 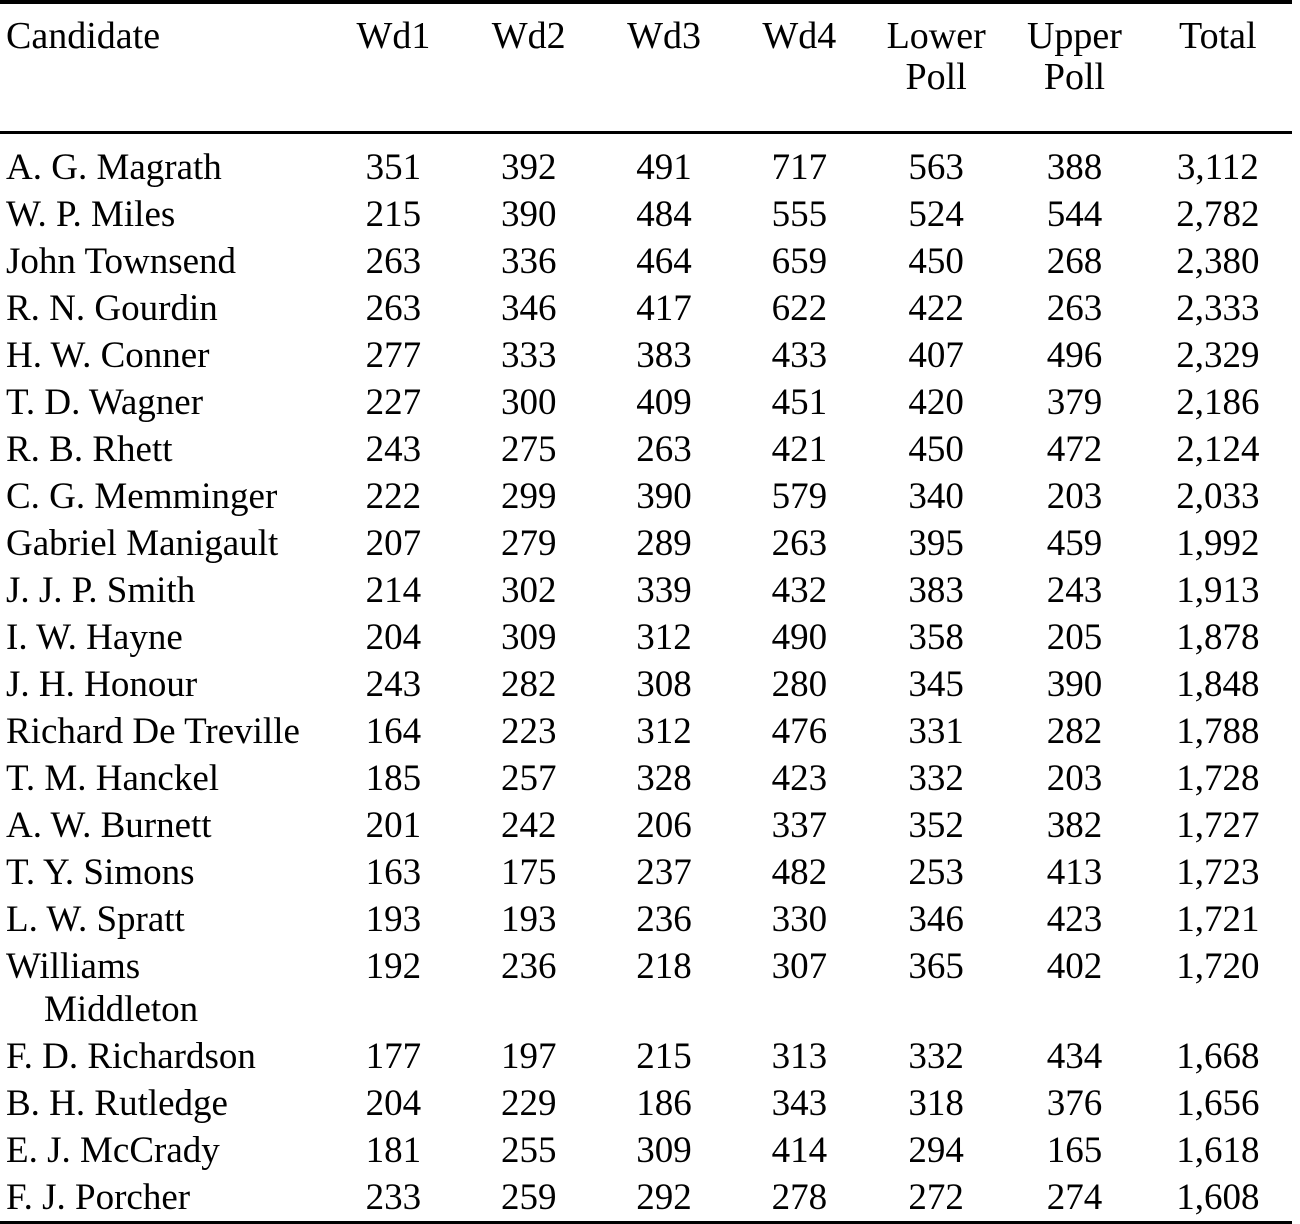 What do you see at coordinates (528, 262) in the screenshot?
I see `cell-wd2: 336` at bounding box center [528, 262].